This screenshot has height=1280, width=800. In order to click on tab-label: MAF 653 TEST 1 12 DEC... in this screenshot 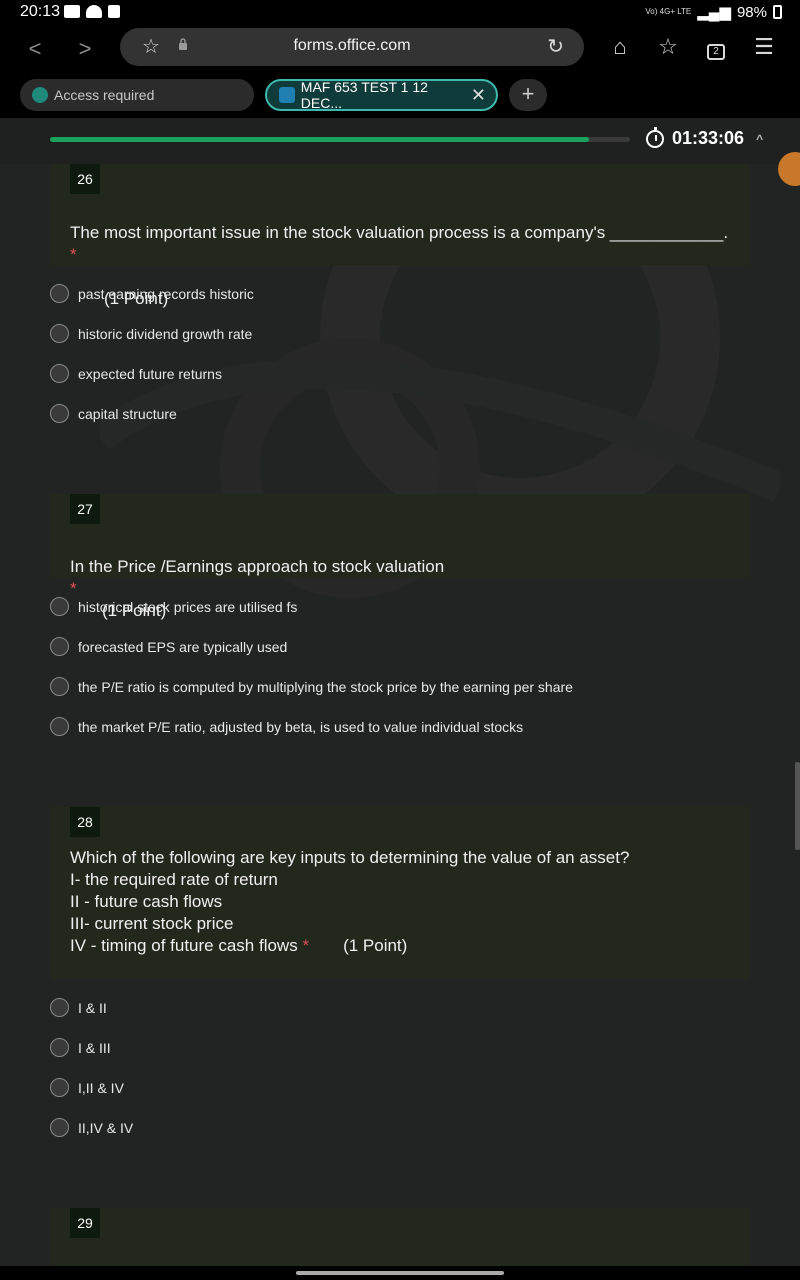, I will do `click(364, 95)`.